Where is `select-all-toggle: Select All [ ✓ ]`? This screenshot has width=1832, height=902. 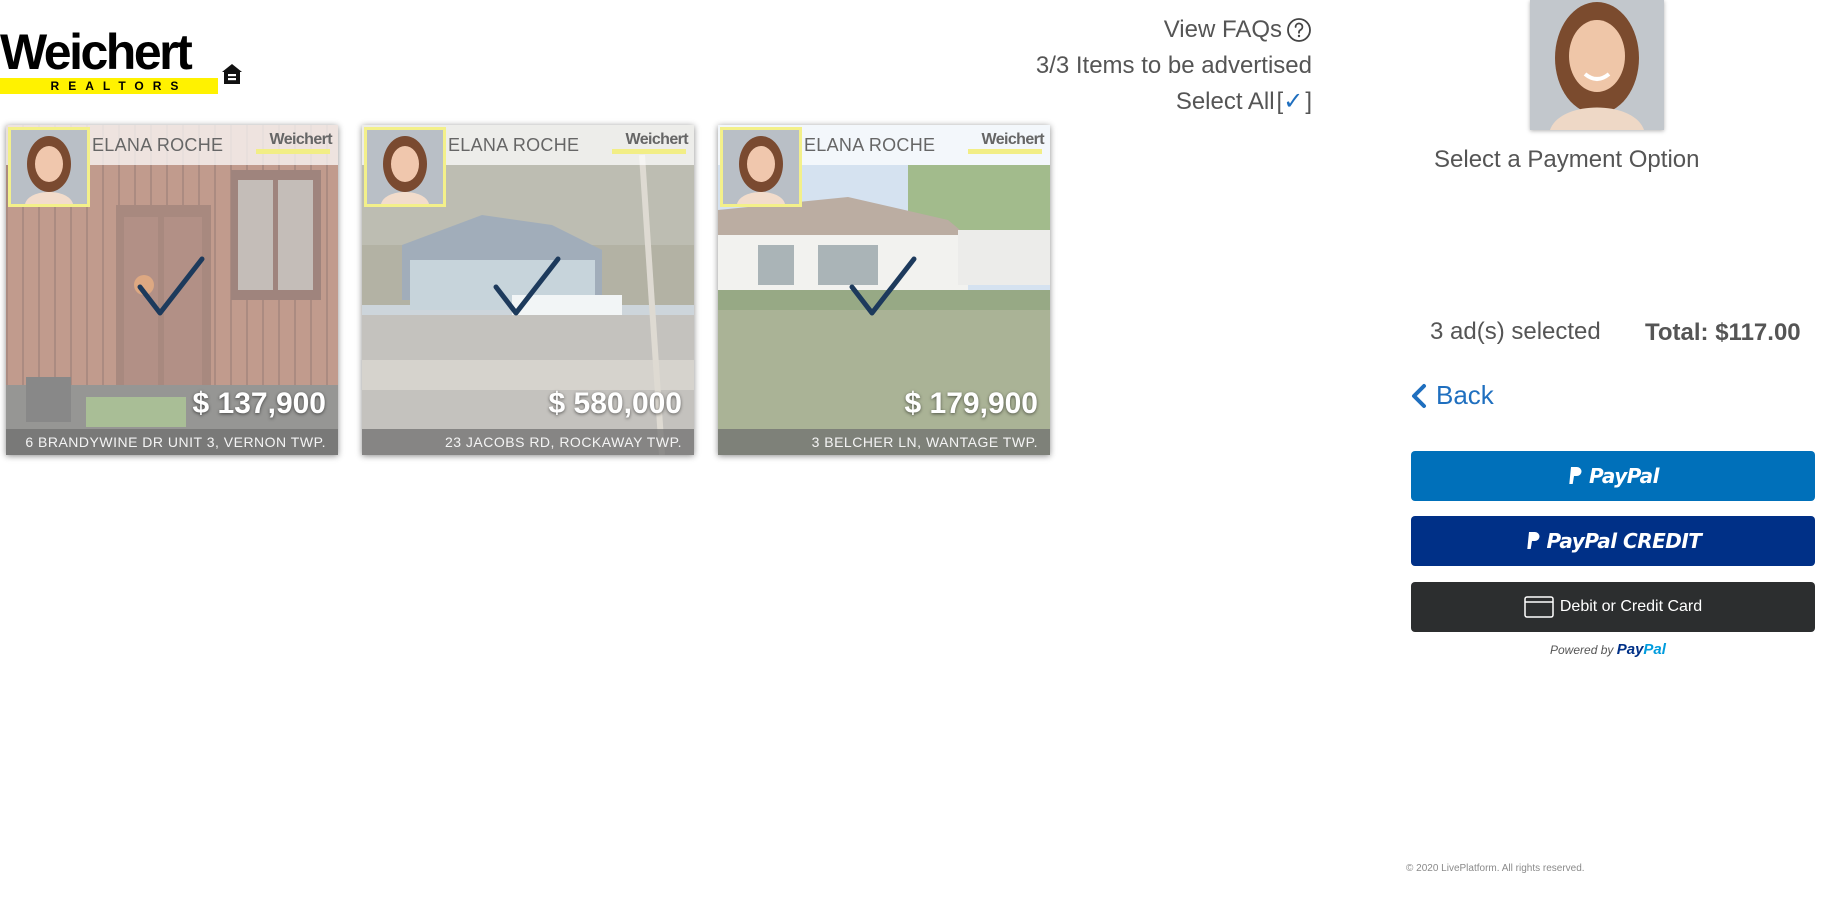
select-all-toggle: Select All [ ✓ ] is located at coordinates (1174, 102).